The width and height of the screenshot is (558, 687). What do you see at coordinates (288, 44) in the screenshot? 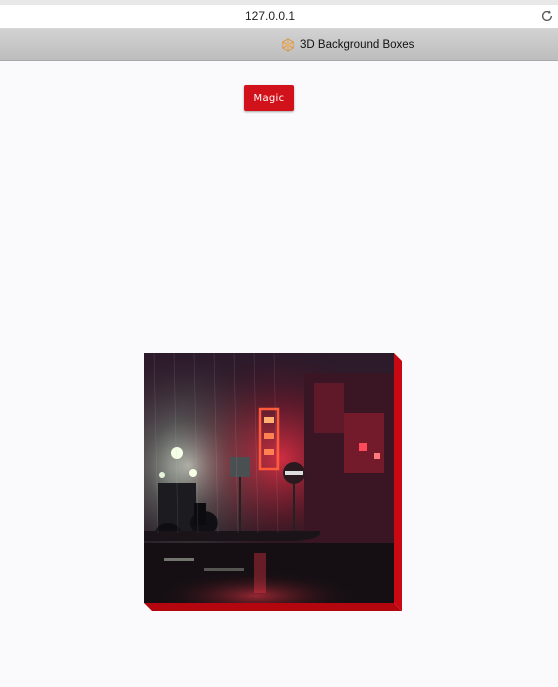
I see `cube-favicon-icon` at bounding box center [288, 44].